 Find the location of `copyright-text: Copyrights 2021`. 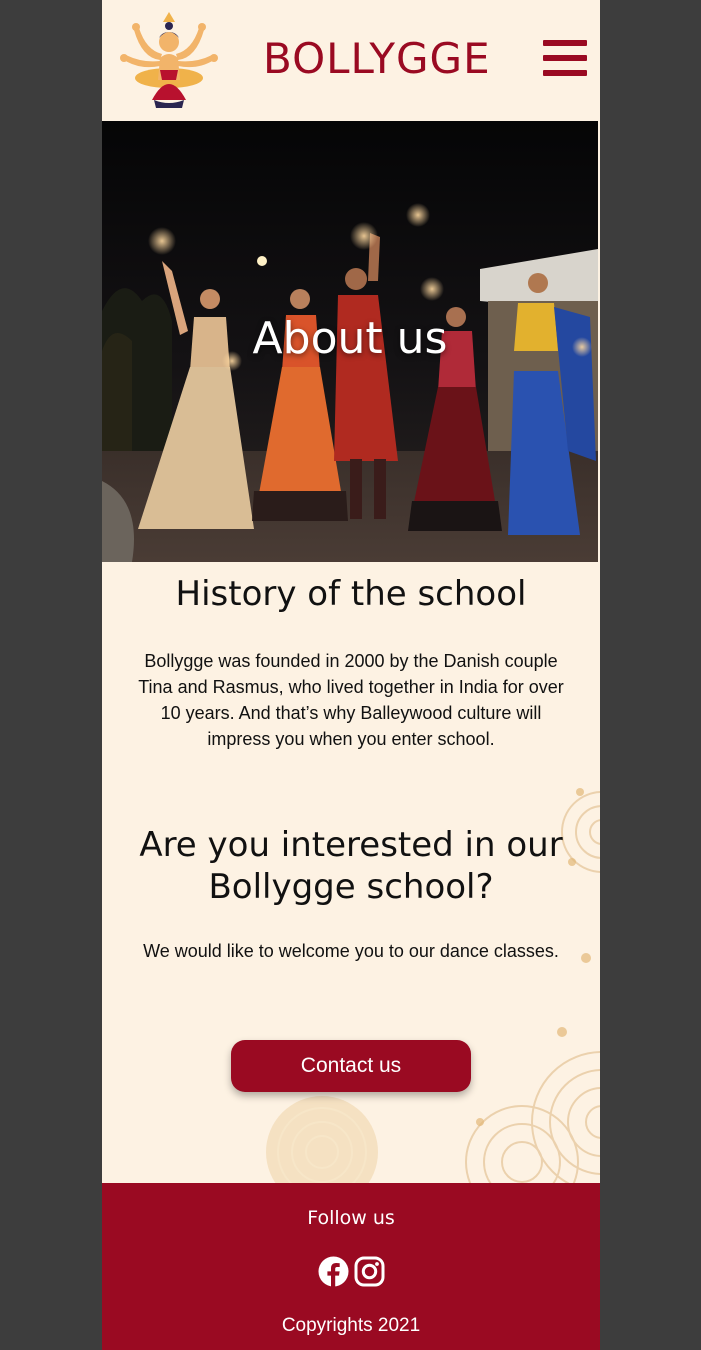

copyright-text: Copyrights 2021 is located at coordinates (351, 1325).